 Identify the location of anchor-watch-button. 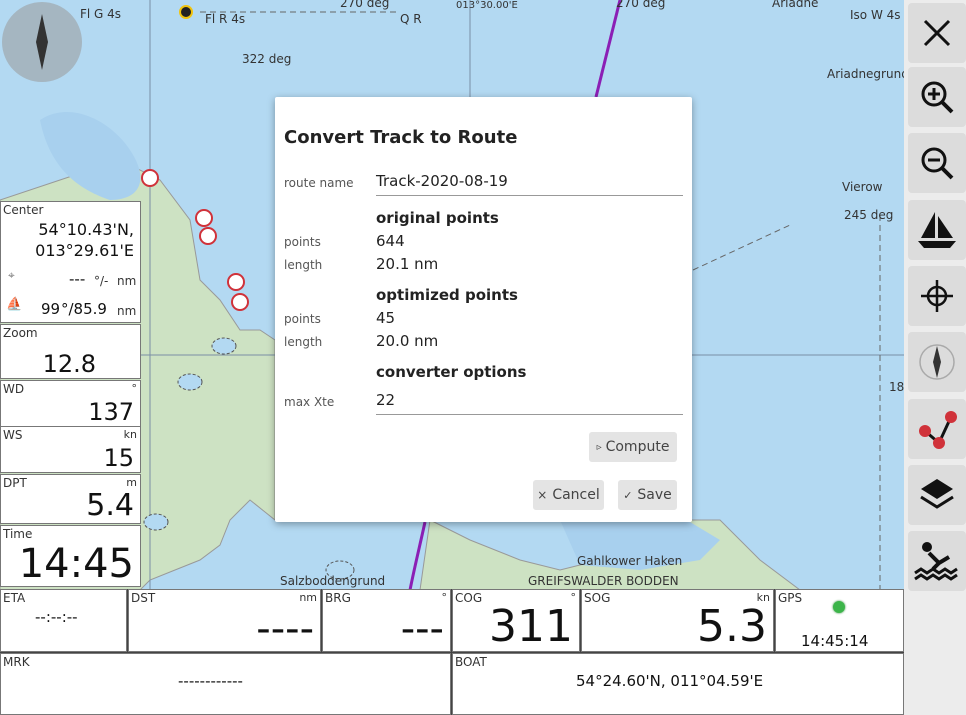
(937, 561).